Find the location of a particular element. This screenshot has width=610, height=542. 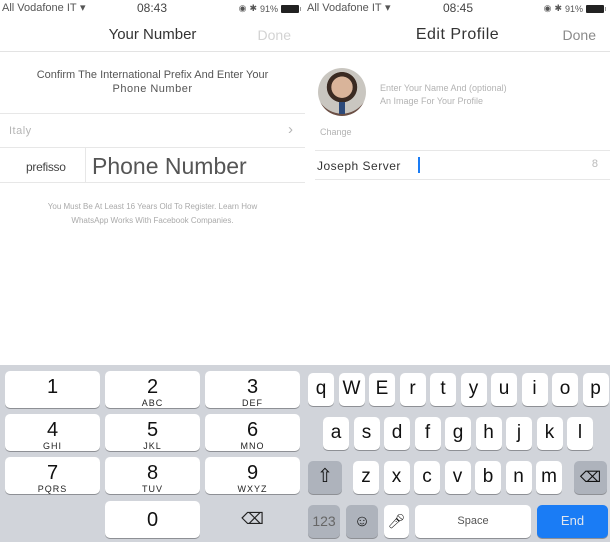

phone-row: prefisso Phone Number is located at coordinates (152, 165).